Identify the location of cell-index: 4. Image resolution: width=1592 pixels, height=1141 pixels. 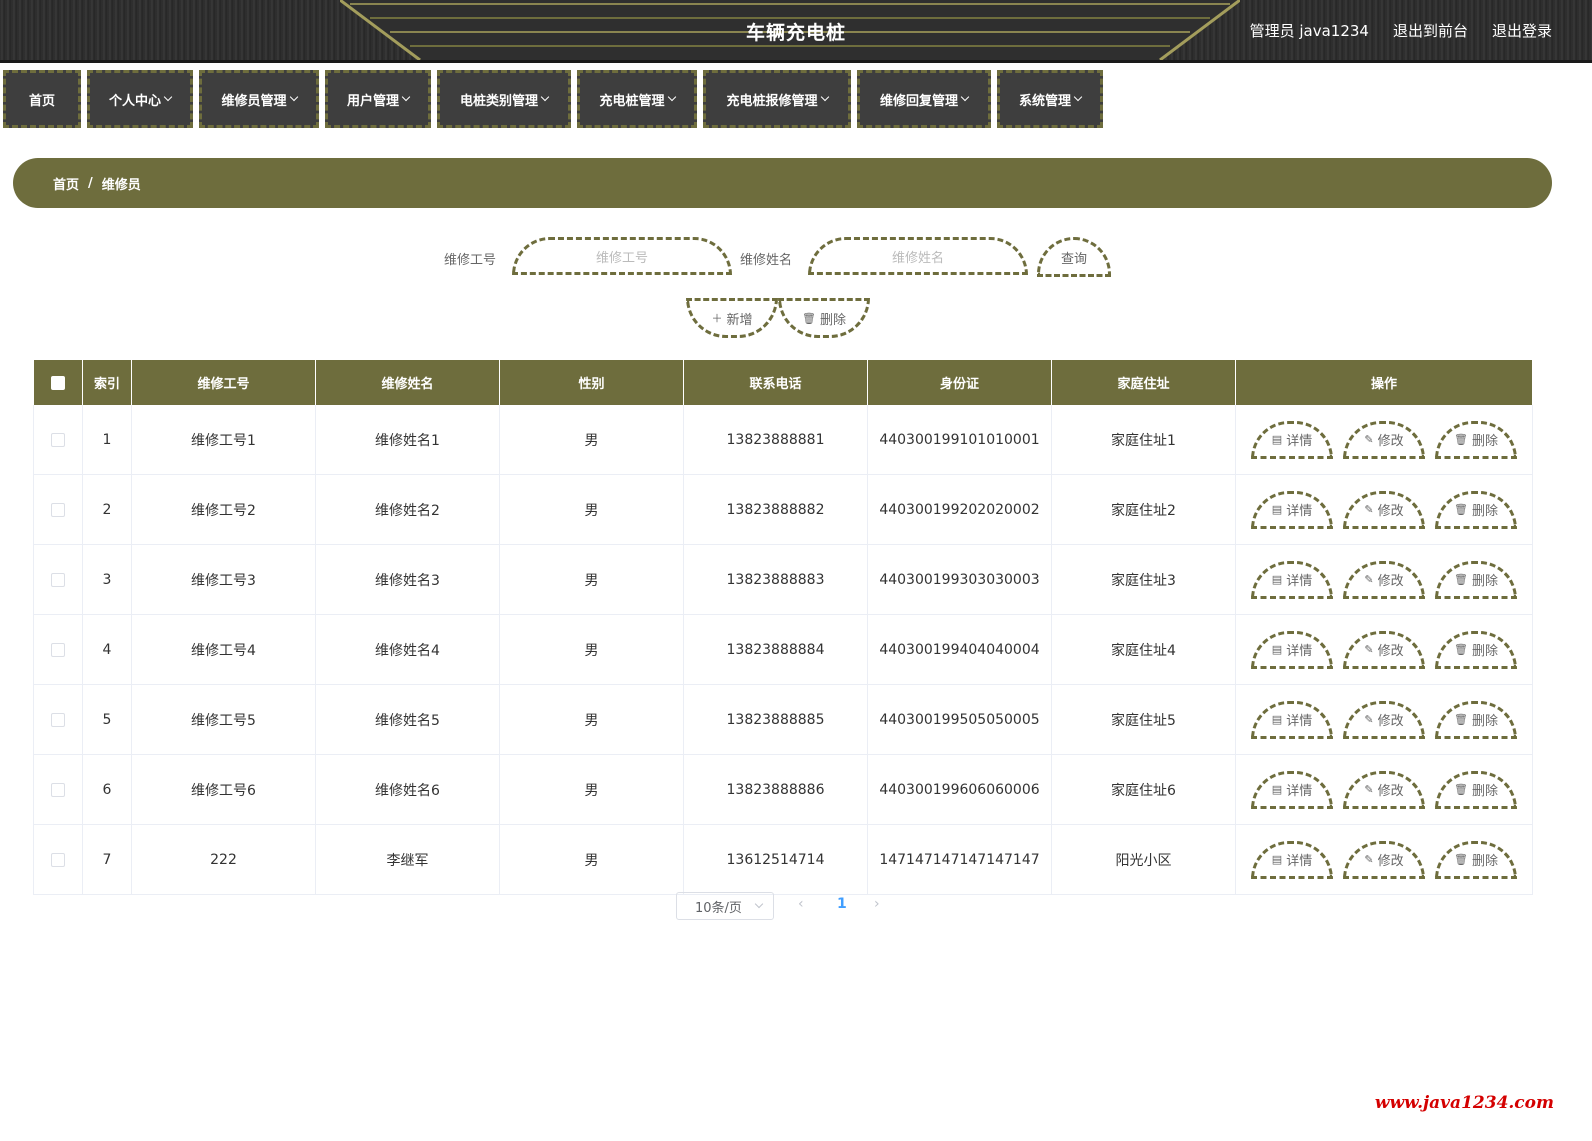
(107, 649).